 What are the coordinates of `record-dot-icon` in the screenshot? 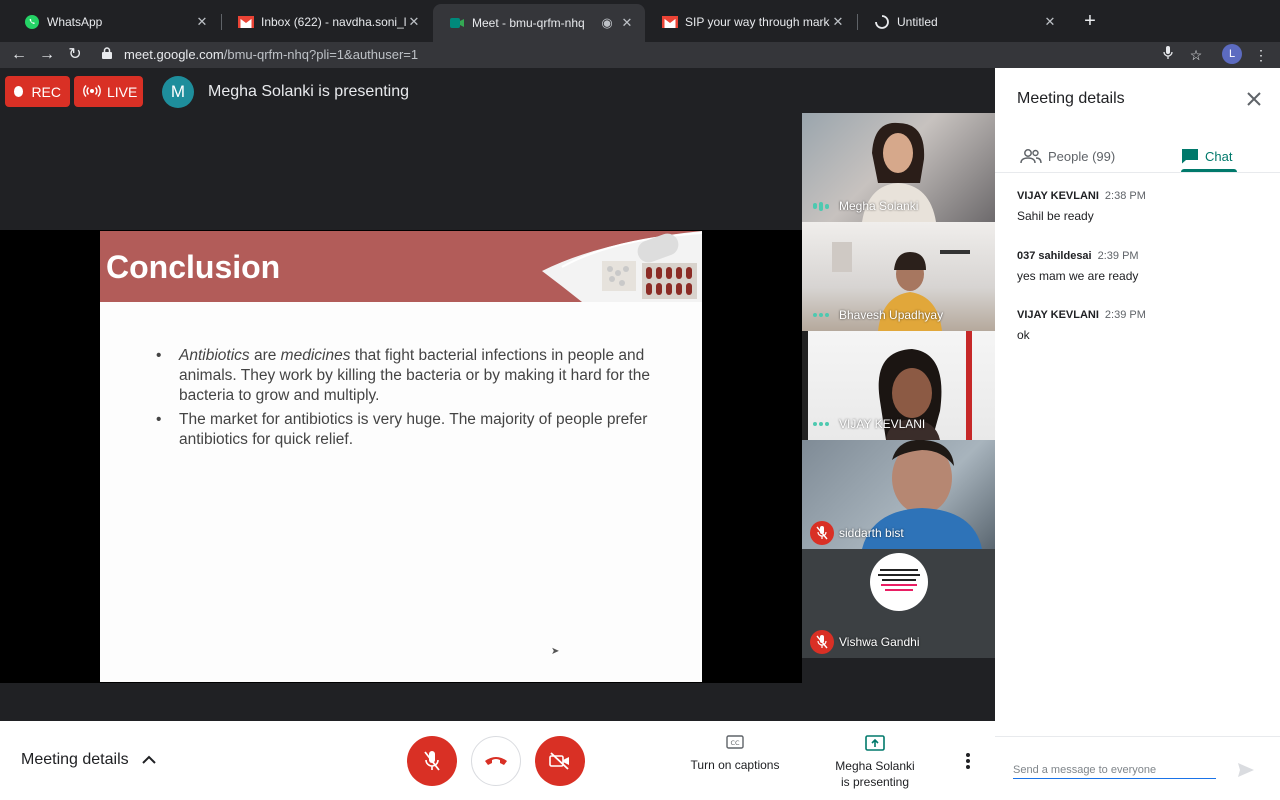 It's located at (19, 91).